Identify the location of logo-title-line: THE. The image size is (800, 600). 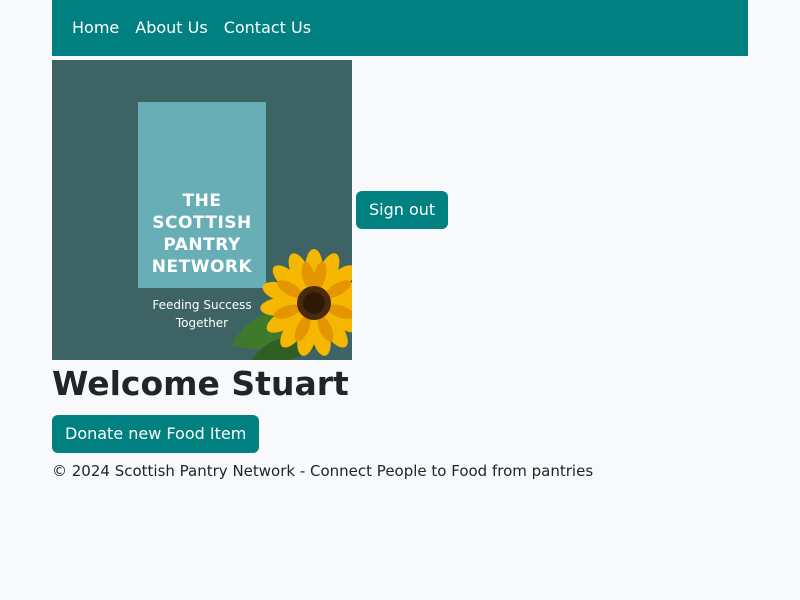
(202, 201).